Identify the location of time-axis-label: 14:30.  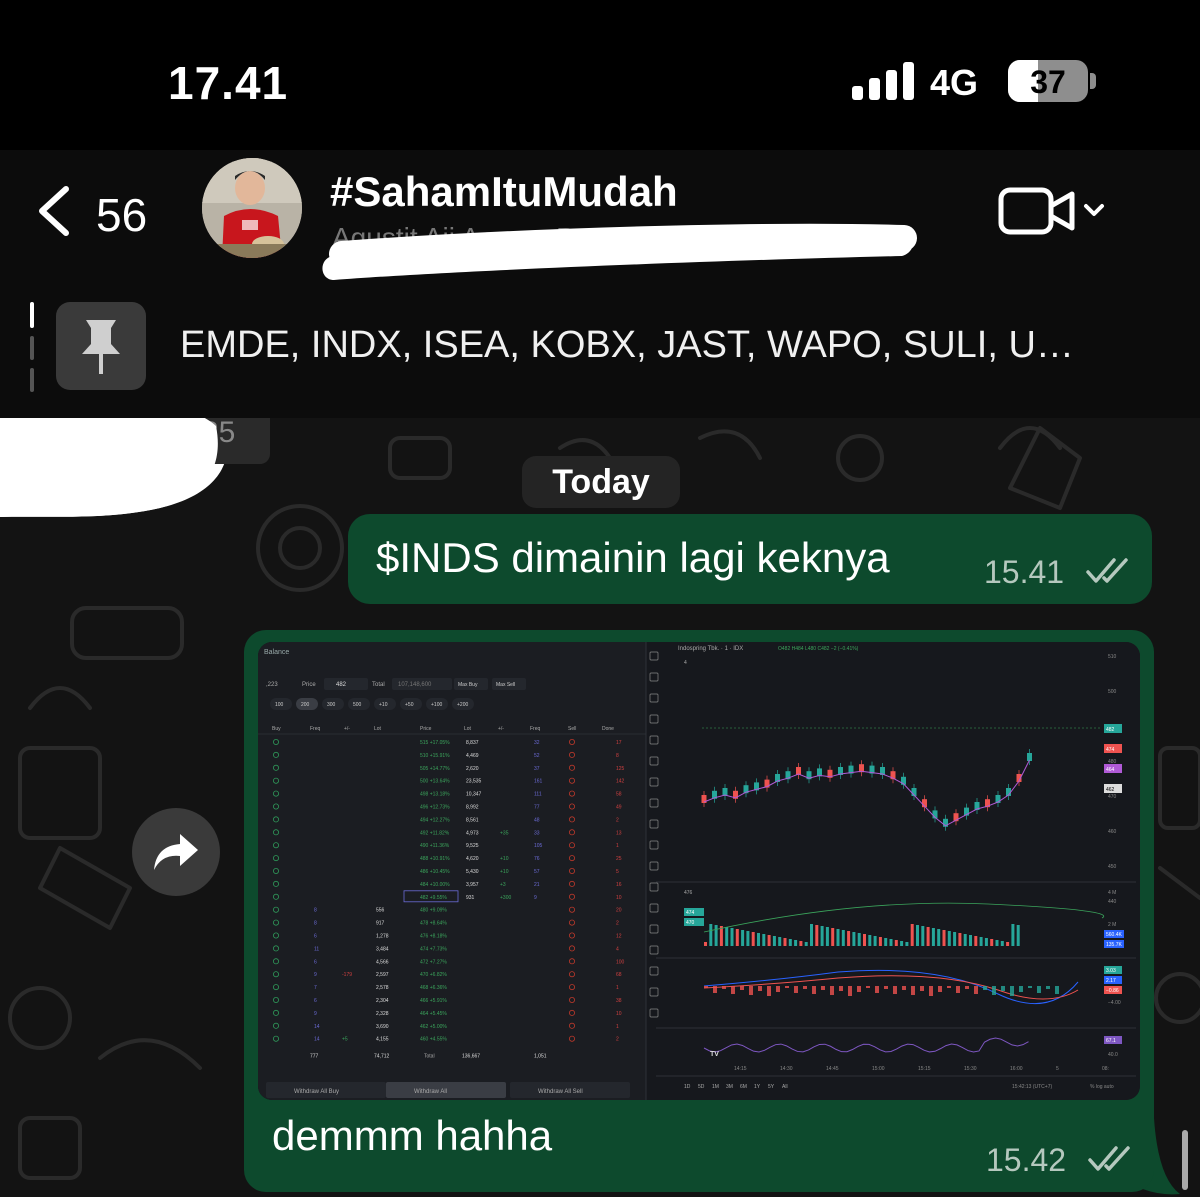
(786, 1069).